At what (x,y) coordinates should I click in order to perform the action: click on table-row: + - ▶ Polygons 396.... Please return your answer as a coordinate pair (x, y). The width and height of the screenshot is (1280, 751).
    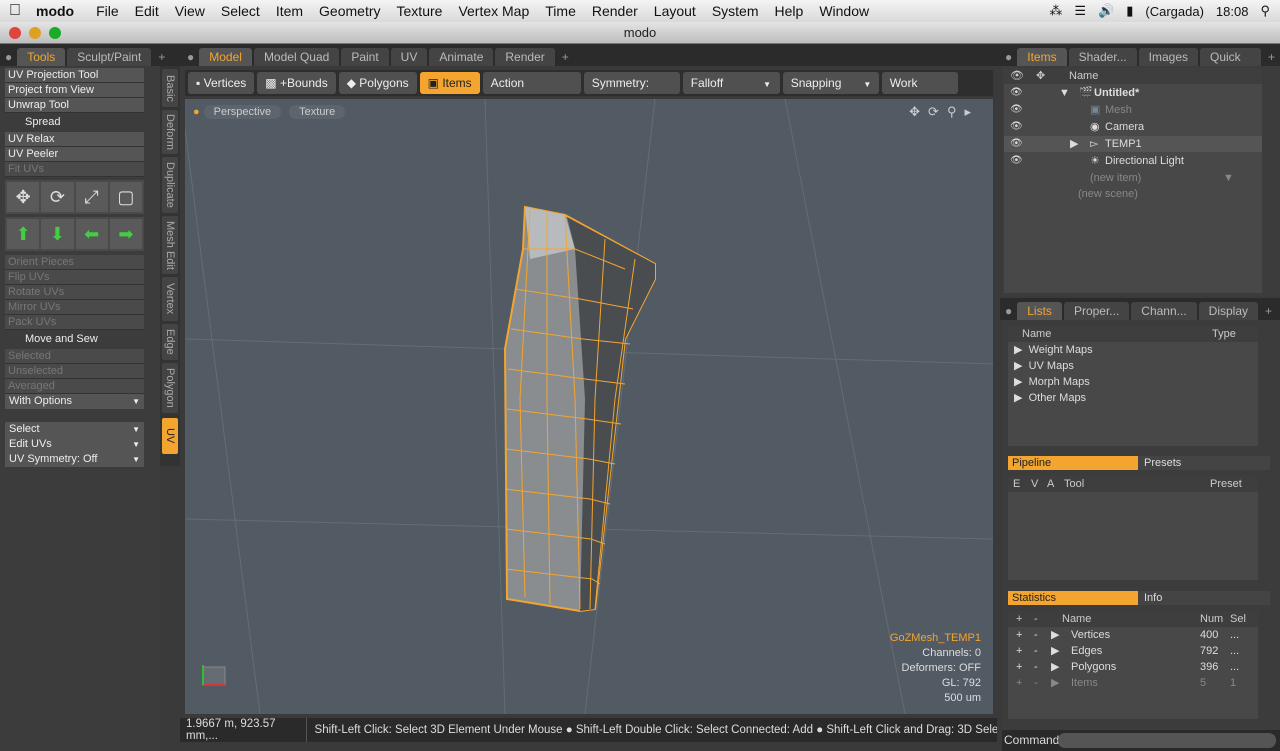
    Looking at the image, I should click on (1133, 667).